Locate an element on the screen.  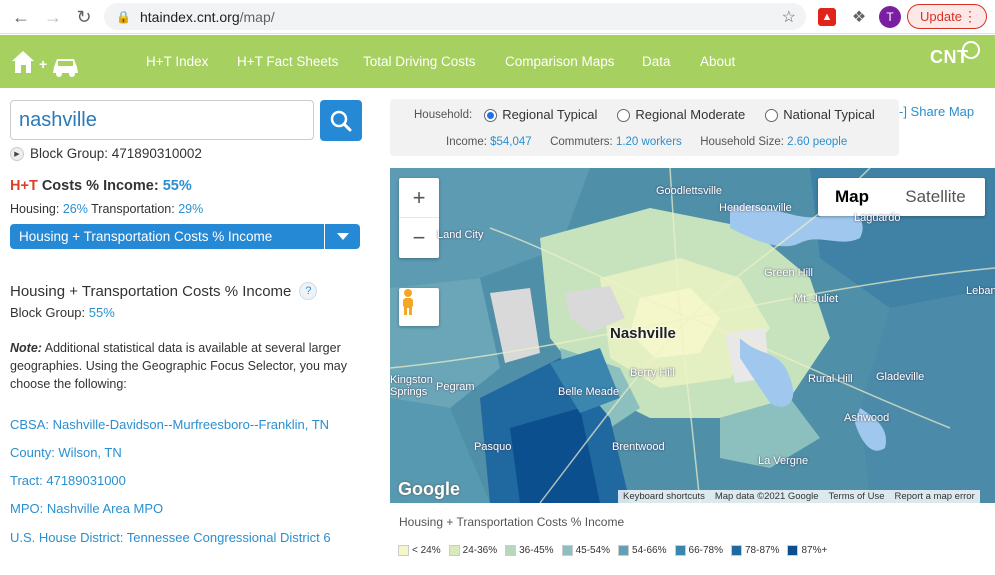
share-map-link: -] Share Map is located at coordinates (936, 111).